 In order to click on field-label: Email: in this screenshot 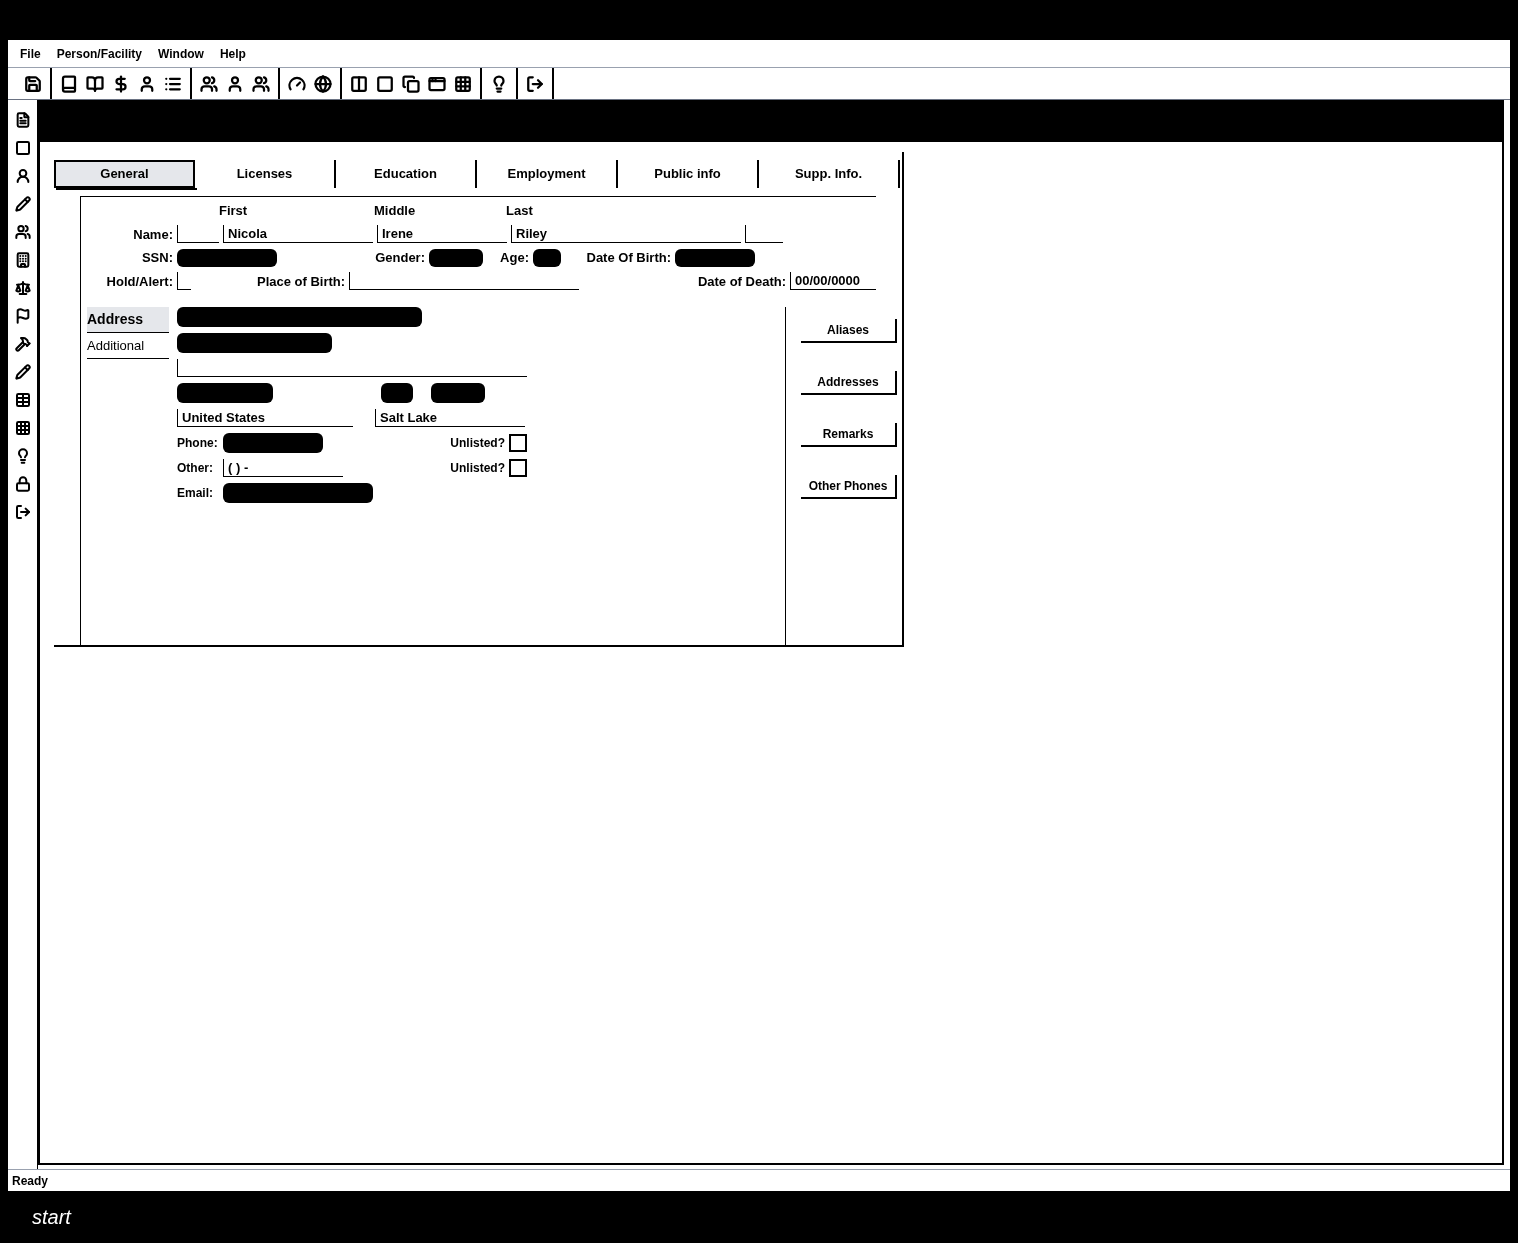, I will do `click(195, 493)`.